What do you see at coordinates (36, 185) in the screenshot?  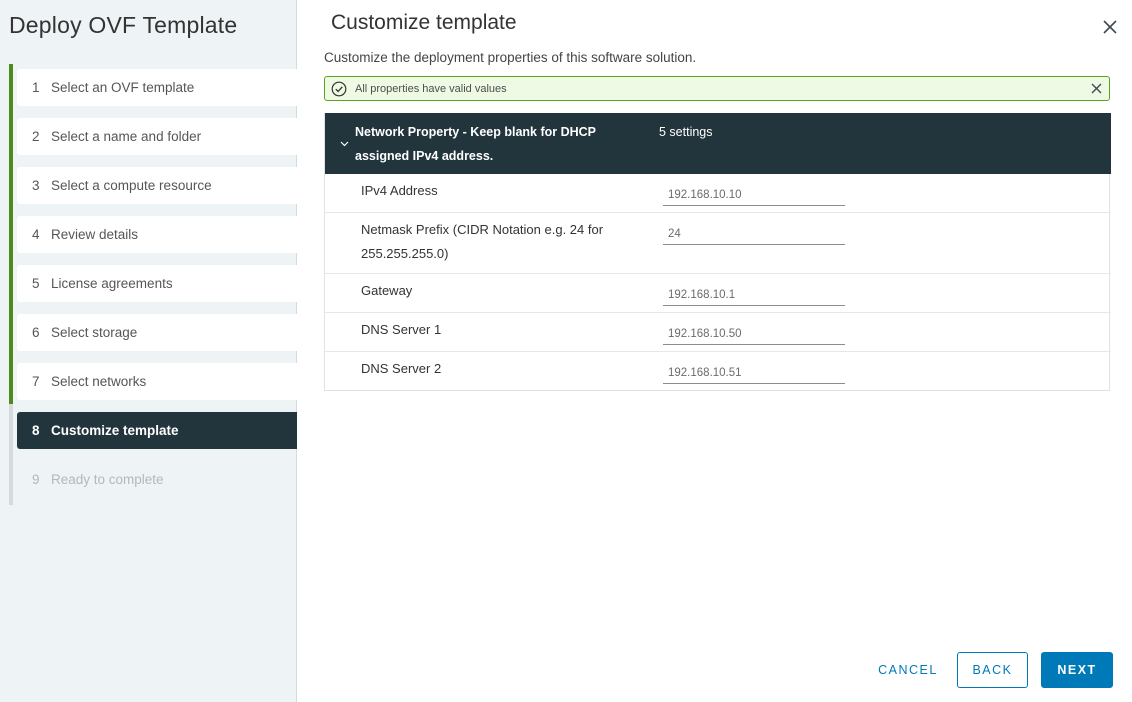 I see `step-number: 3` at bounding box center [36, 185].